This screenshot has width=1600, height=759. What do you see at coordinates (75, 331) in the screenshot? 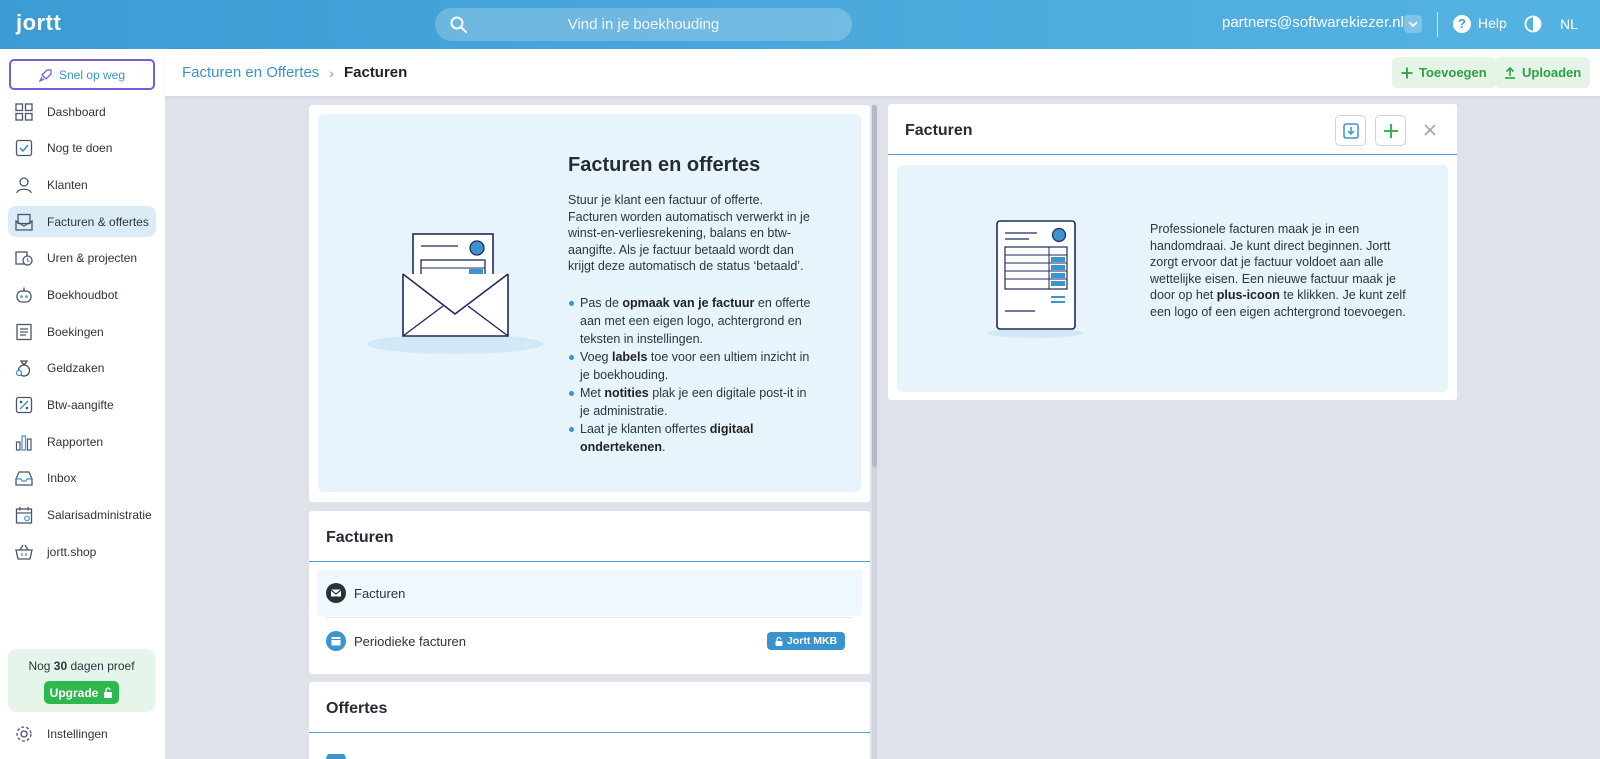
I see `sidebar-item-label: Boekingen` at bounding box center [75, 331].